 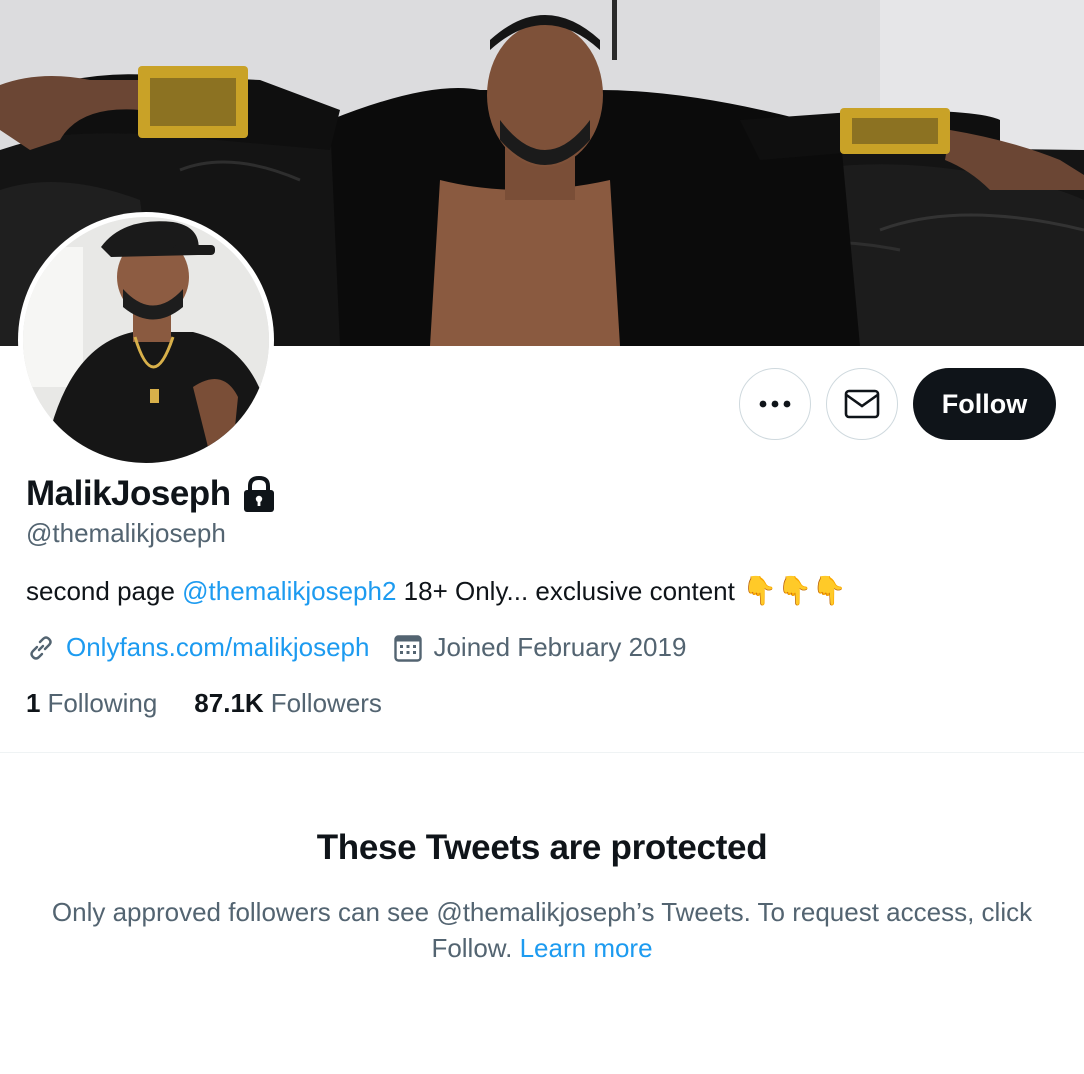 What do you see at coordinates (33, 703) in the screenshot?
I see `following-count: 1` at bounding box center [33, 703].